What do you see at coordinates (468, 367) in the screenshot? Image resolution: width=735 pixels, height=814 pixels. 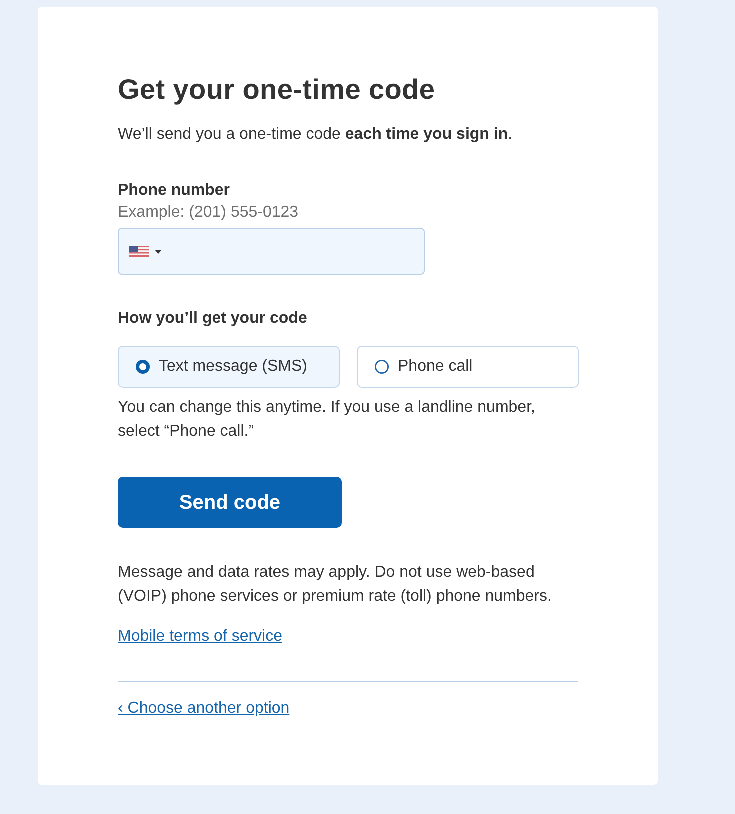 I see `radio-option: Phone call` at bounding box center [468, 367].